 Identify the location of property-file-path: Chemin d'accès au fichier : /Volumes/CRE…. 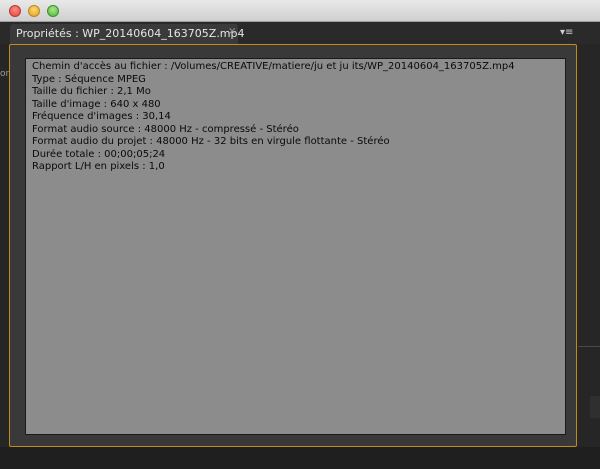
(273, 66).